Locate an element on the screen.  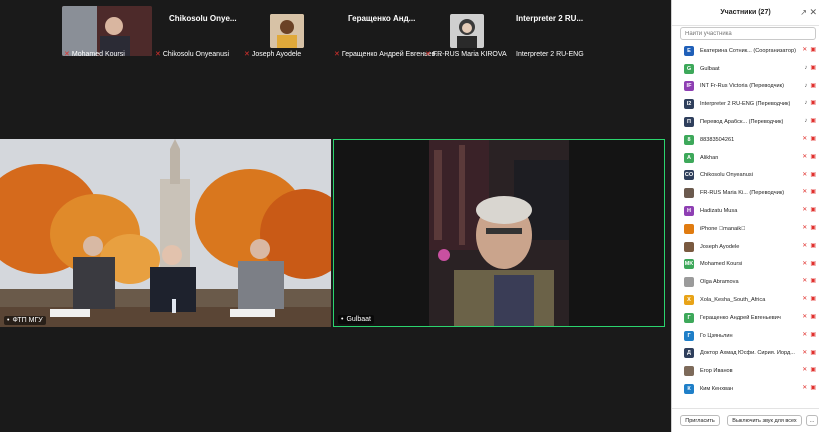
strip-tile: ✕ Joseph Ayodele is located at coordinates (288, 32).